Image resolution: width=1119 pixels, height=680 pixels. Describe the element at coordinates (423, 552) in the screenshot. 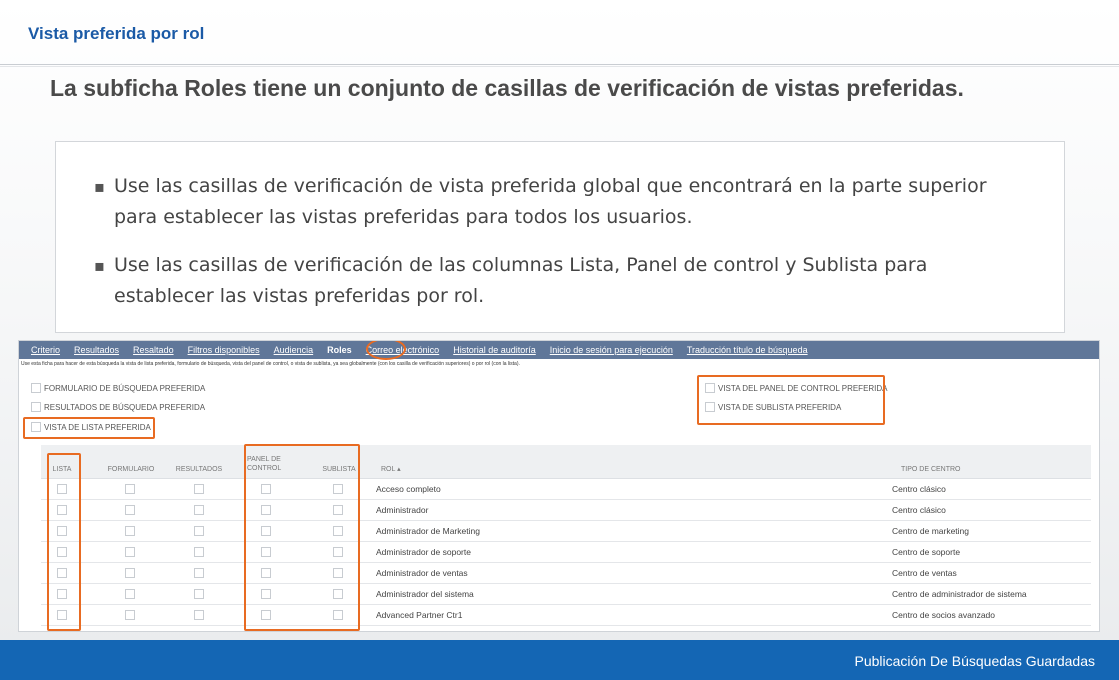

I see `role-name: Administrador de soporte` at that location.